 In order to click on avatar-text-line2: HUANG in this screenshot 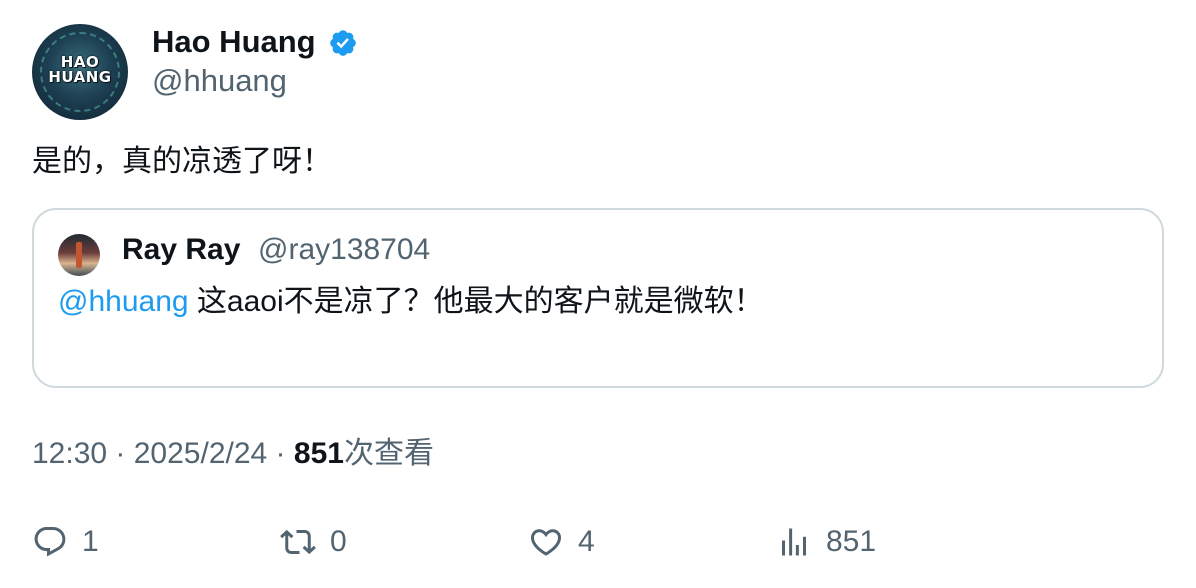, I will do `click(80, 77)`.